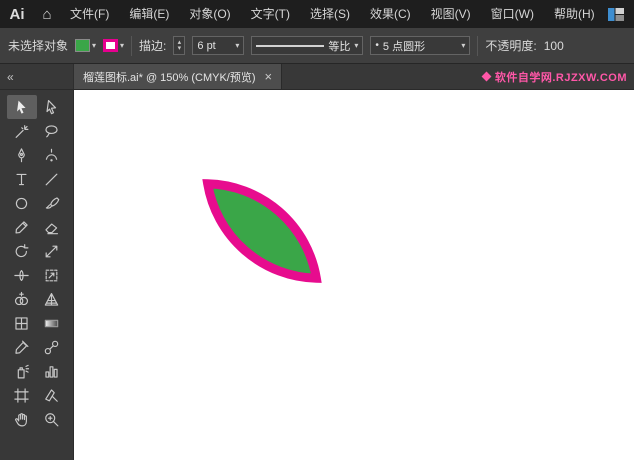  Describe the element at coordinates (38, 46) in the screenshot. I see `selection-status: 未选择对象` at that location.